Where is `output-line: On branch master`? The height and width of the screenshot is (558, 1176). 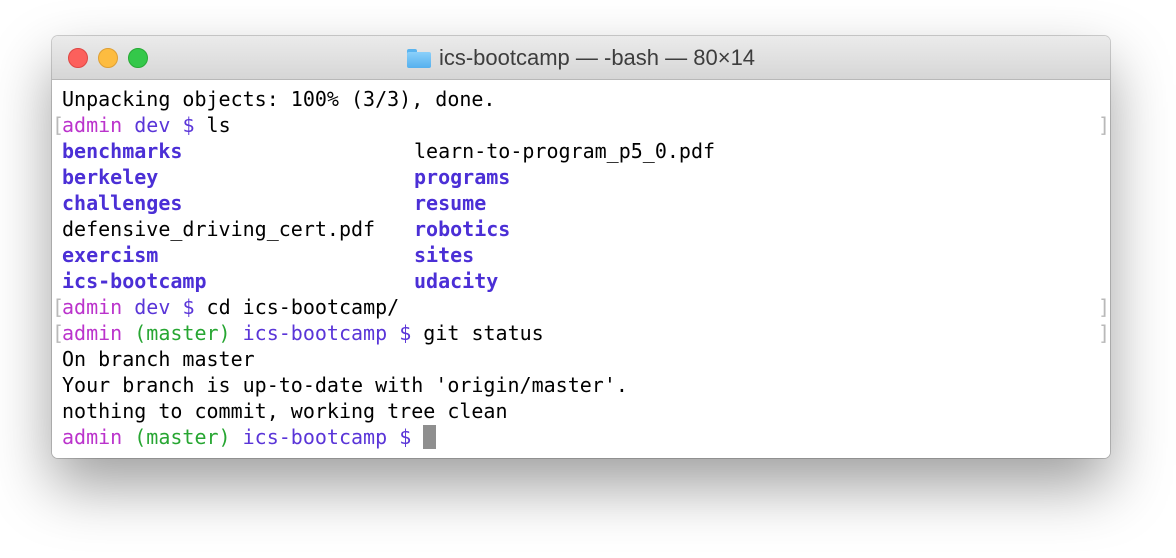
output-line: On branch master is located at coordinates (158, 359).